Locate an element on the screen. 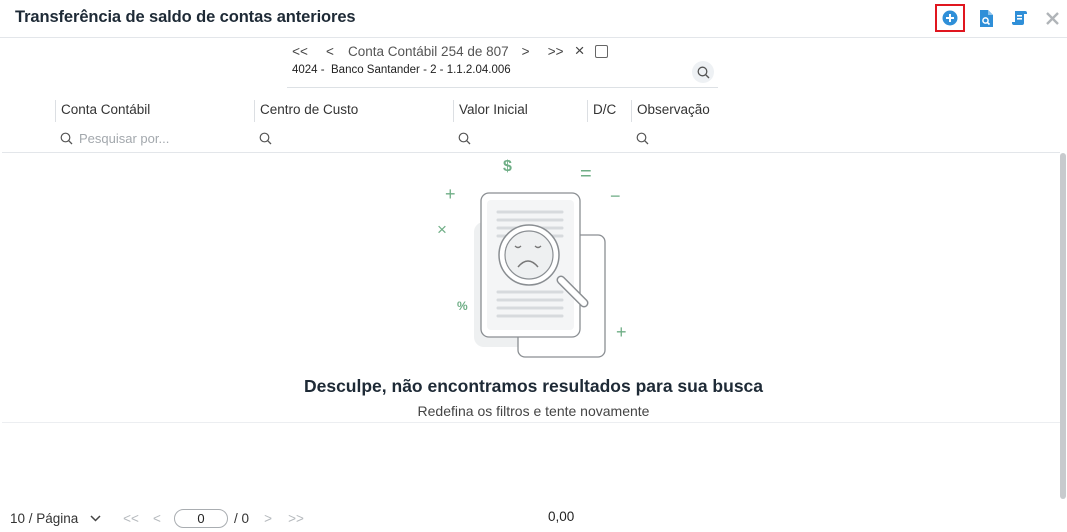  add-button is located at coordinates (950, 18).